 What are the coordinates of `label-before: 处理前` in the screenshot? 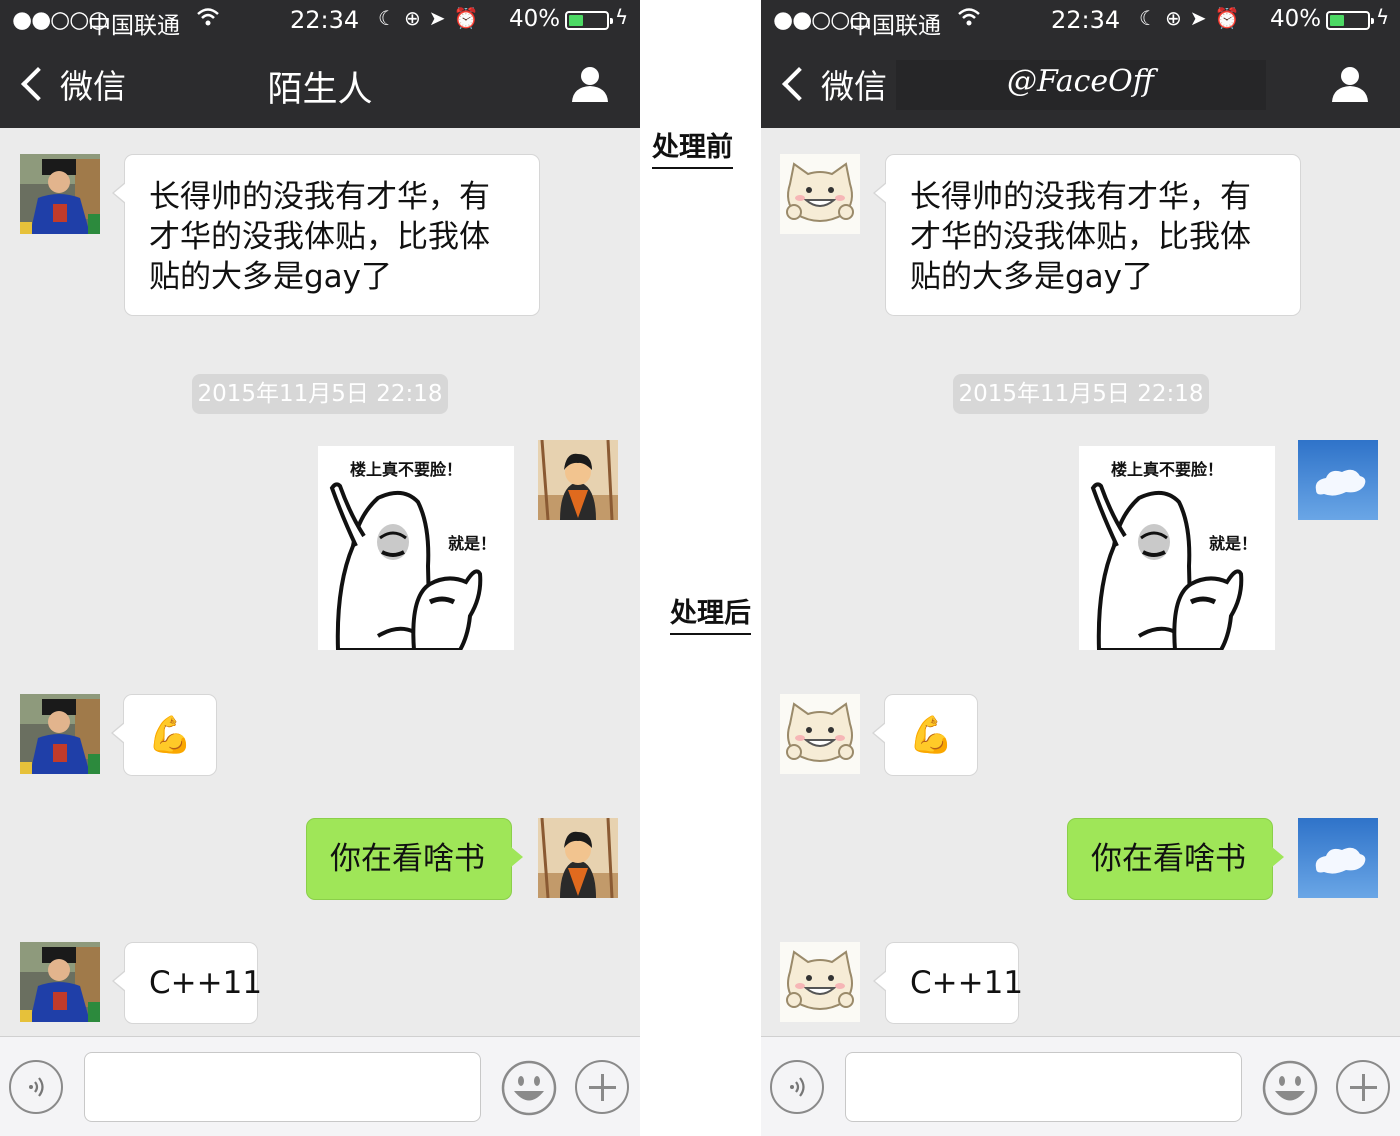 It's located at (692, 150).